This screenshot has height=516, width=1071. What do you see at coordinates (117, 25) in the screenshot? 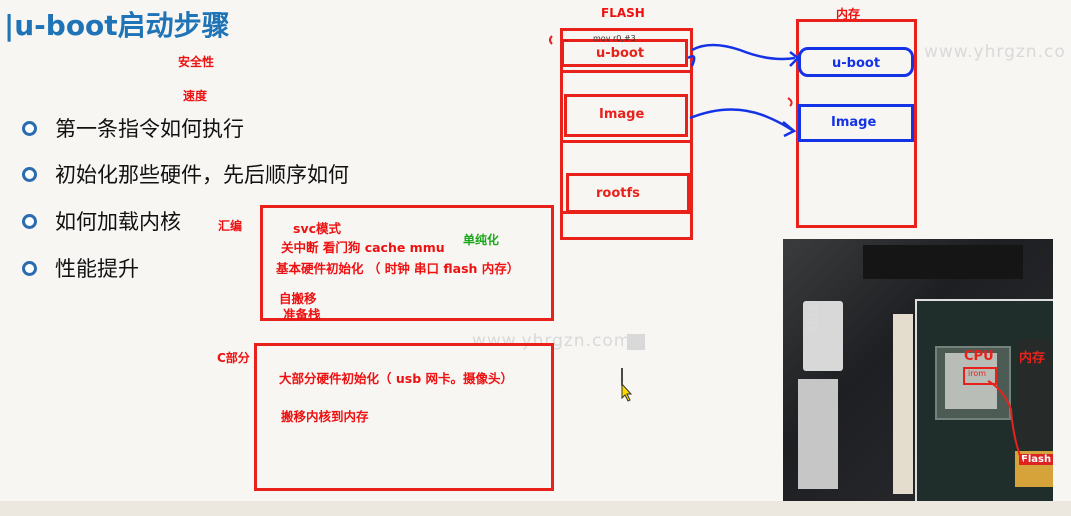
I see `slide-title: |u-boot启动步骤` at bounding box center [117, 25].